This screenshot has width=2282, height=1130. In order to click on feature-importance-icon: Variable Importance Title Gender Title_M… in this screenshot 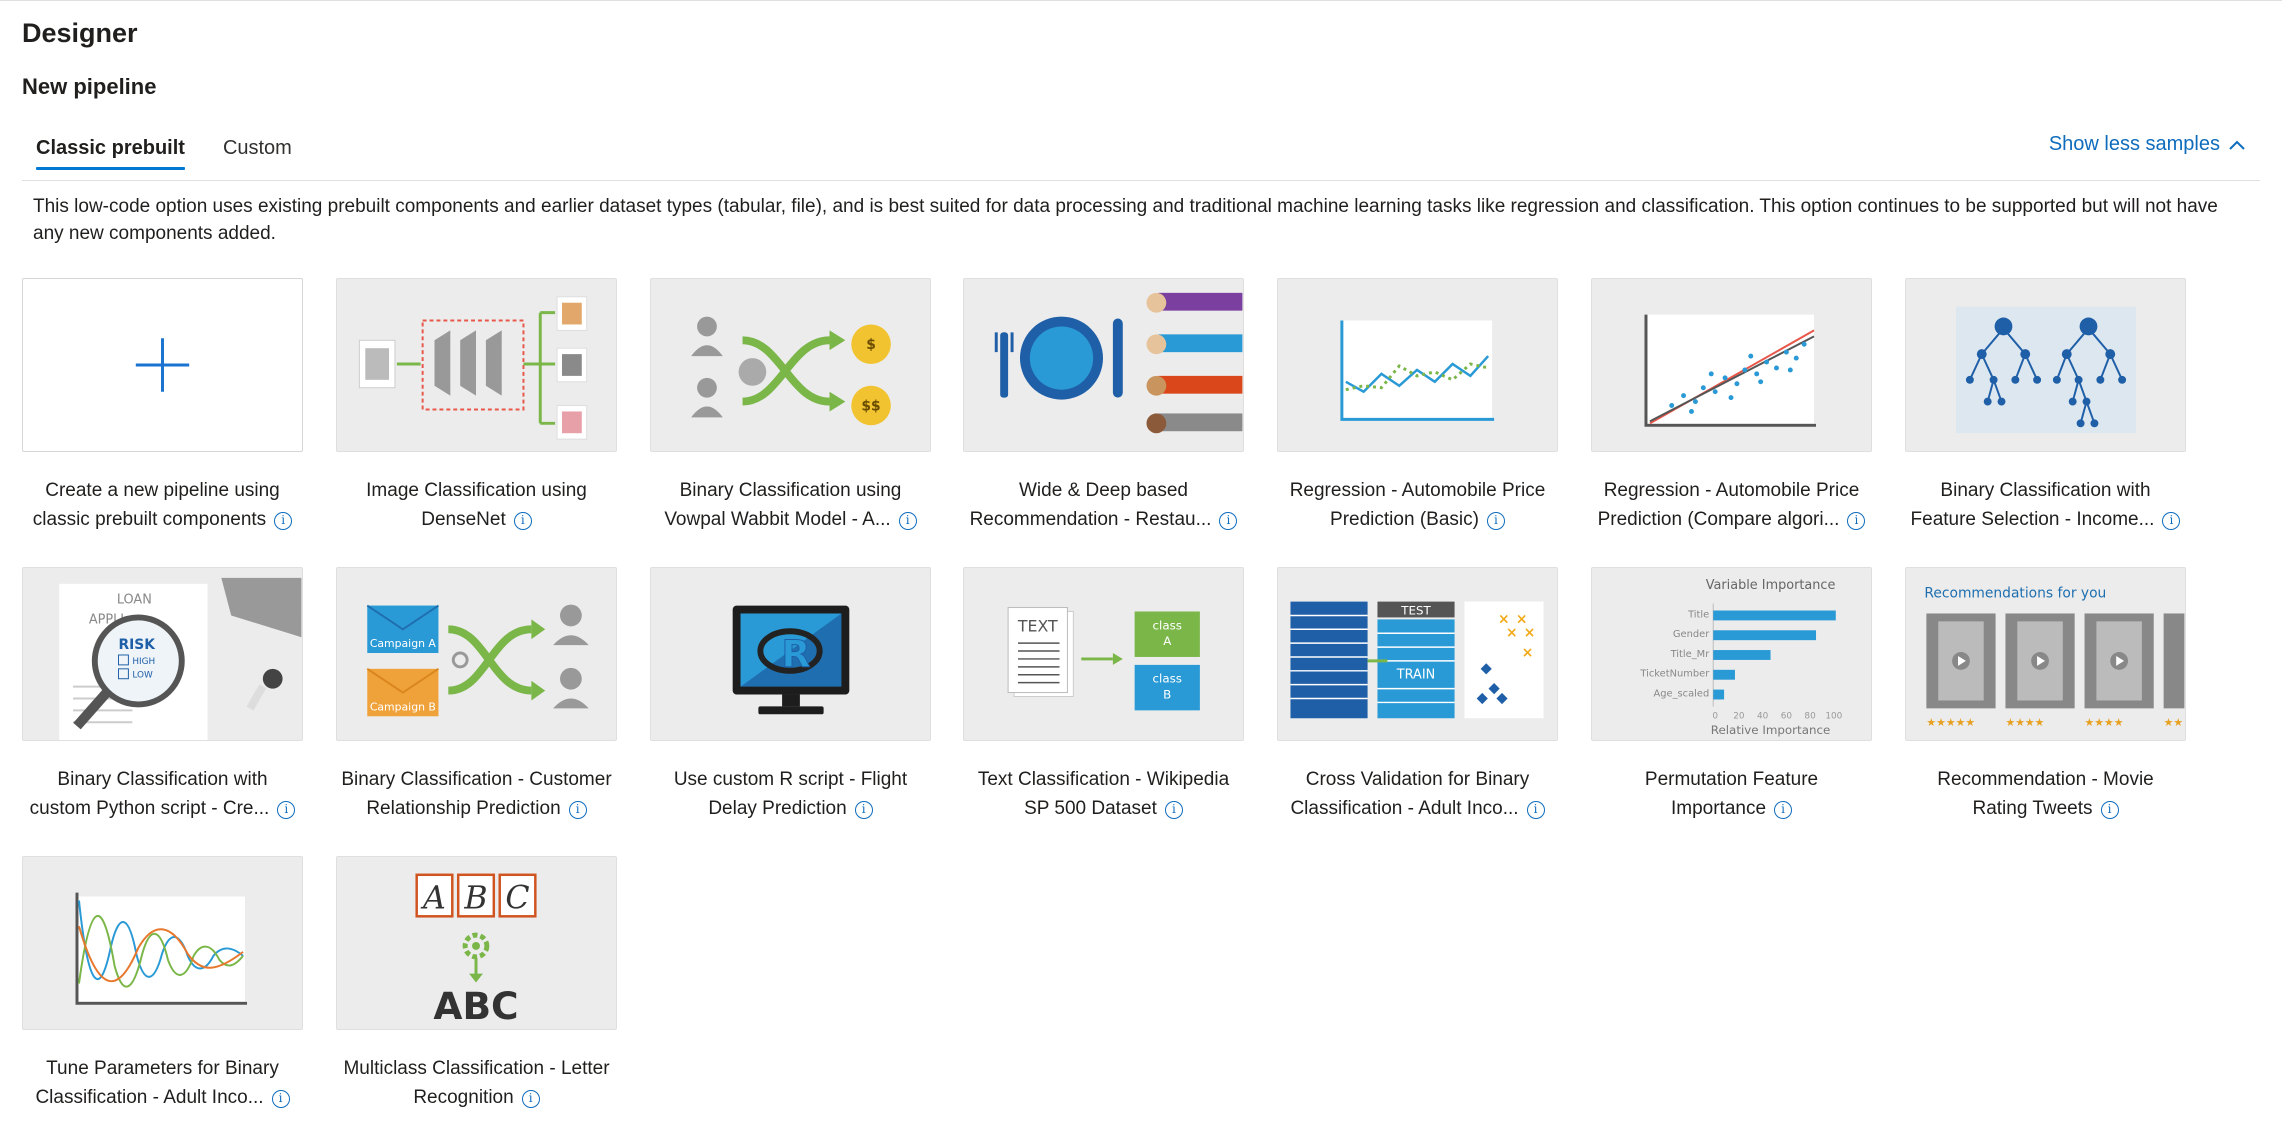, I will do `click(1740, 657)`.